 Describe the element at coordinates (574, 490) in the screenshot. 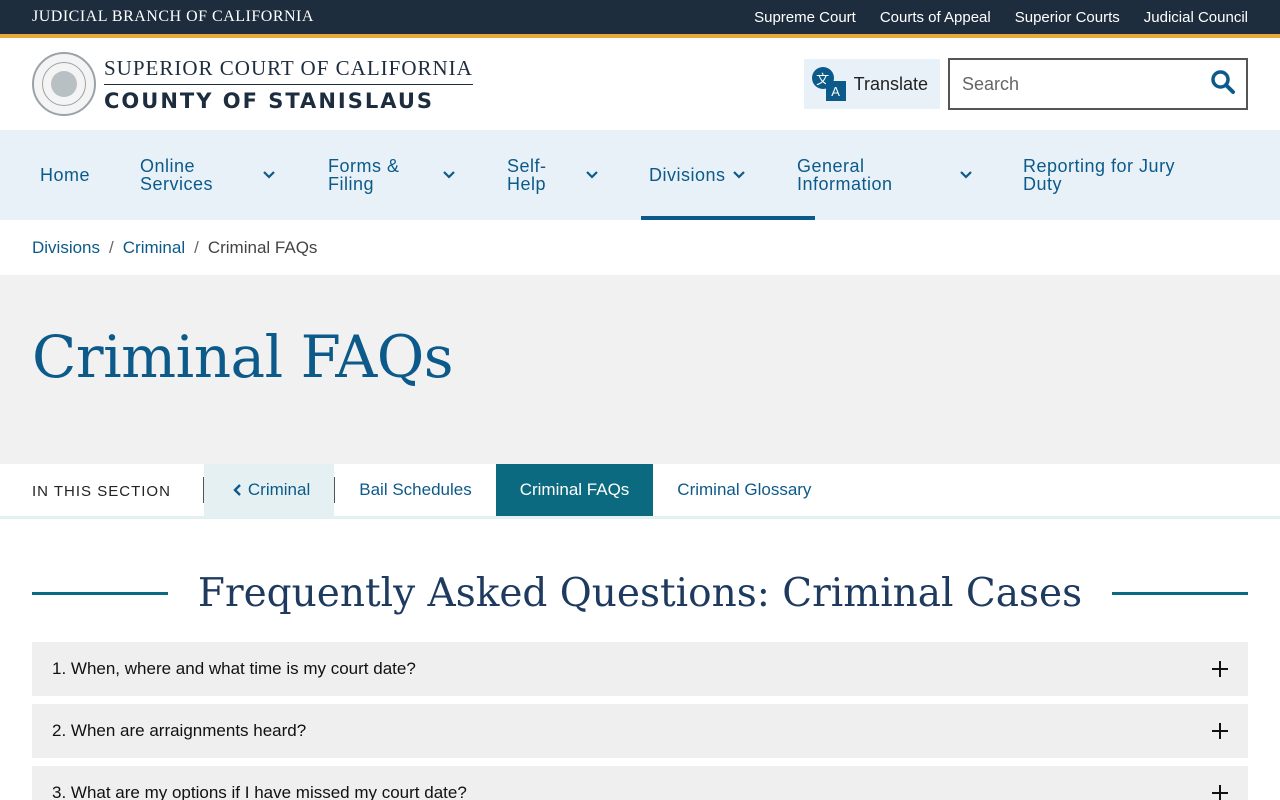

I see `tab-criminal-faqs: Criminal FAQs` at that location.